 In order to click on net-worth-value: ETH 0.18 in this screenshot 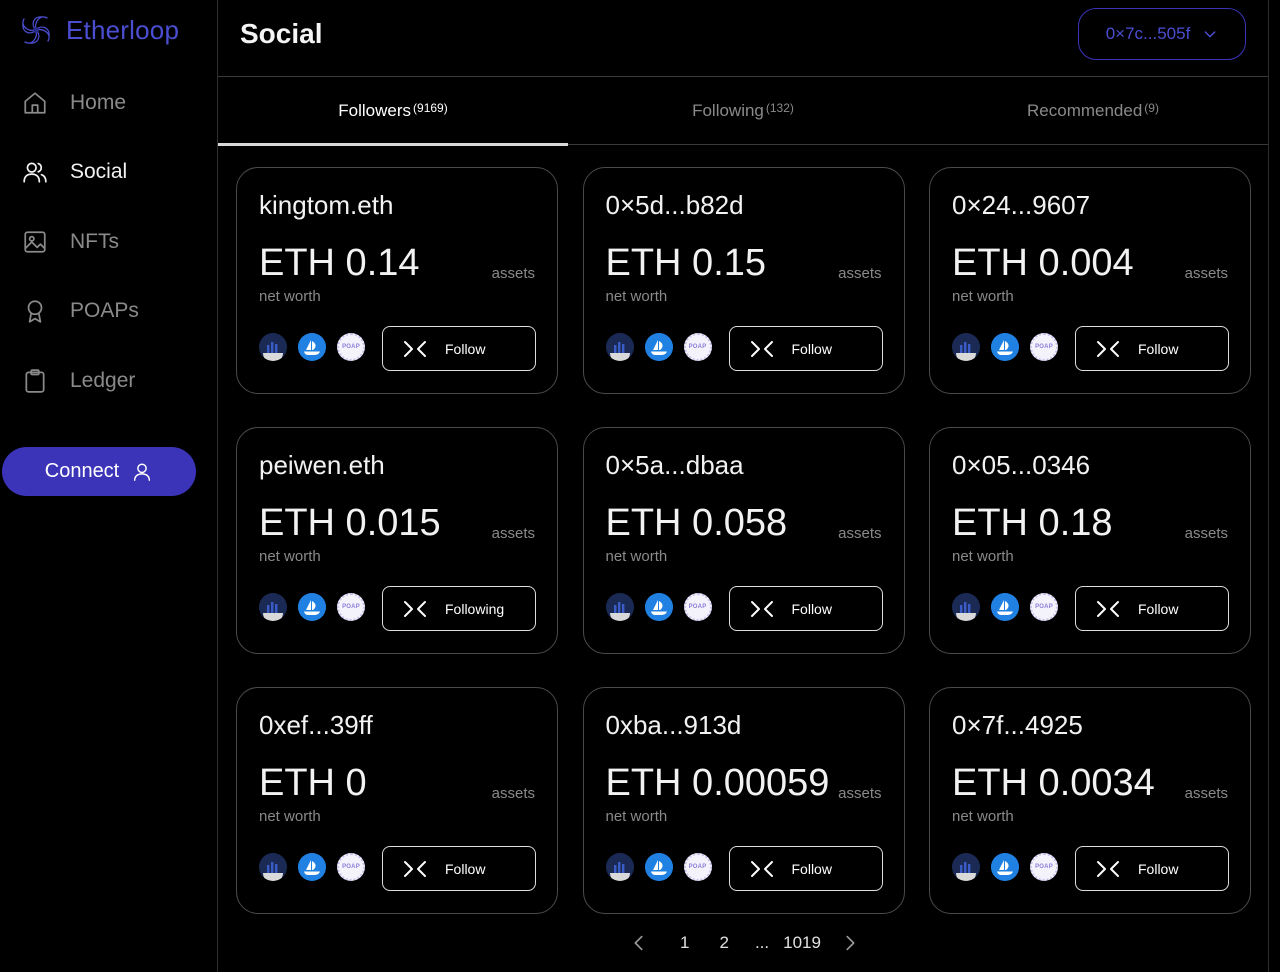, I will do `click(1032, 523)`.